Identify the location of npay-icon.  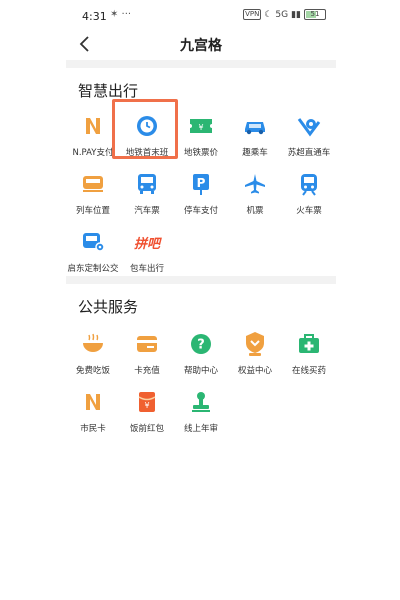
(93, 126).